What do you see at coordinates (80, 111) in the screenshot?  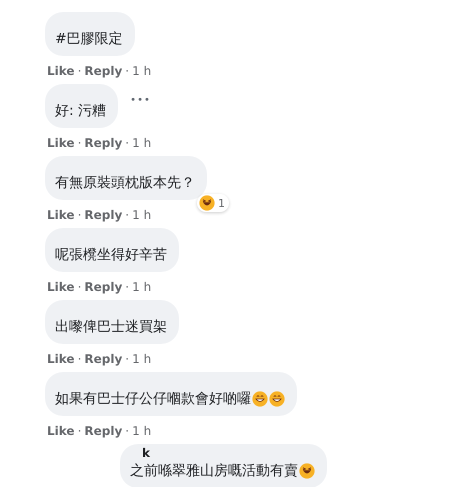 I see `comment-text: 好: 污糟` at bounding box center [80, 111].